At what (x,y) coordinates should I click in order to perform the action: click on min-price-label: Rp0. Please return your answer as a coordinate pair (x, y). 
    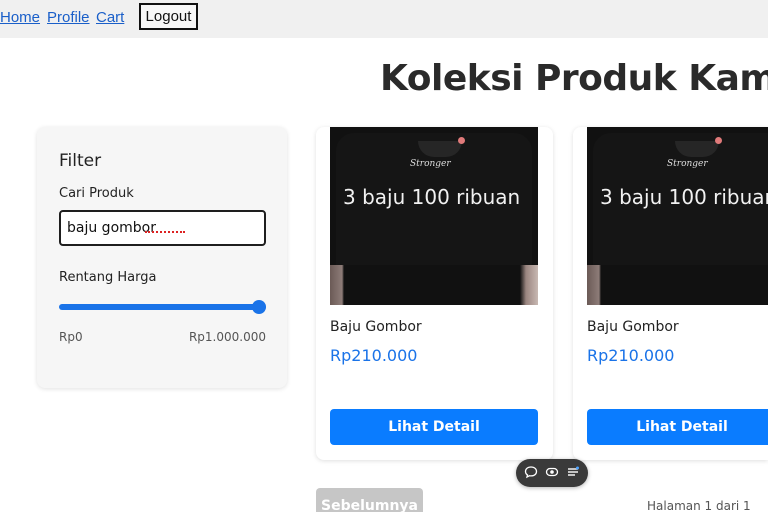
    Looking at the image, I should click on (71, 337).